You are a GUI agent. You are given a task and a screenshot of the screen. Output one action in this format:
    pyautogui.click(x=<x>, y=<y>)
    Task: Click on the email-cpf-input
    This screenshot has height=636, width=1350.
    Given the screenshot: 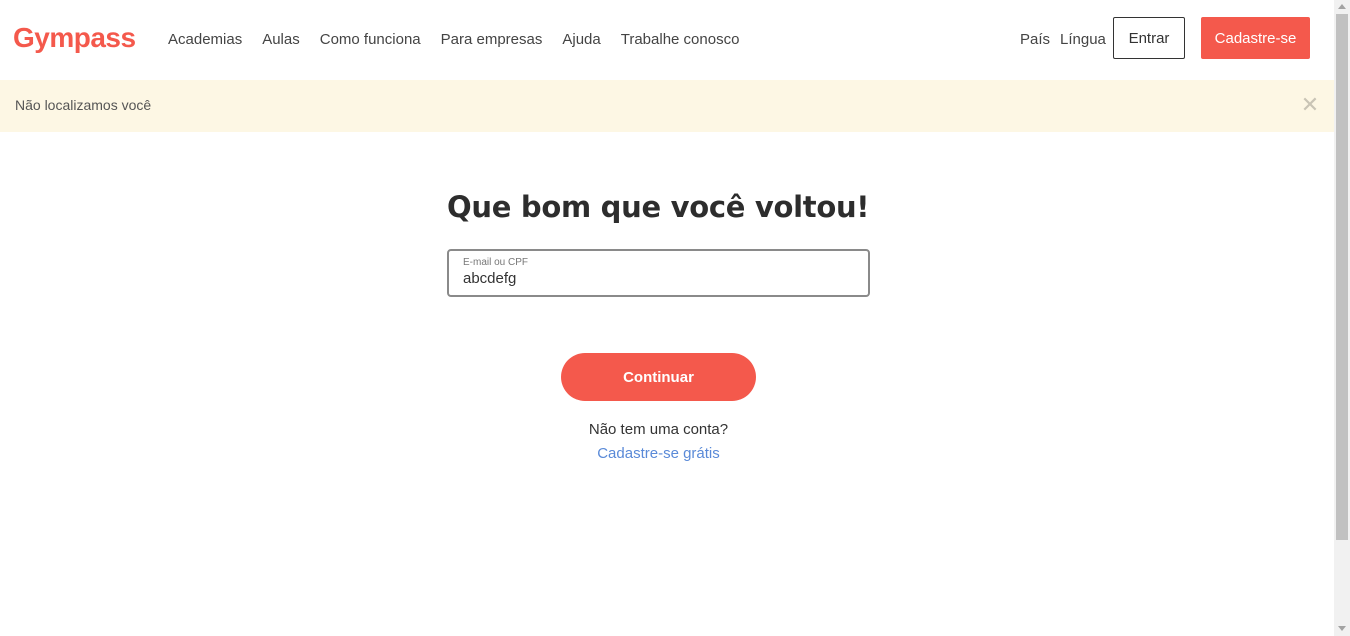 What is the action you would take?
    pyautogui.click(x=658, y=278)
    